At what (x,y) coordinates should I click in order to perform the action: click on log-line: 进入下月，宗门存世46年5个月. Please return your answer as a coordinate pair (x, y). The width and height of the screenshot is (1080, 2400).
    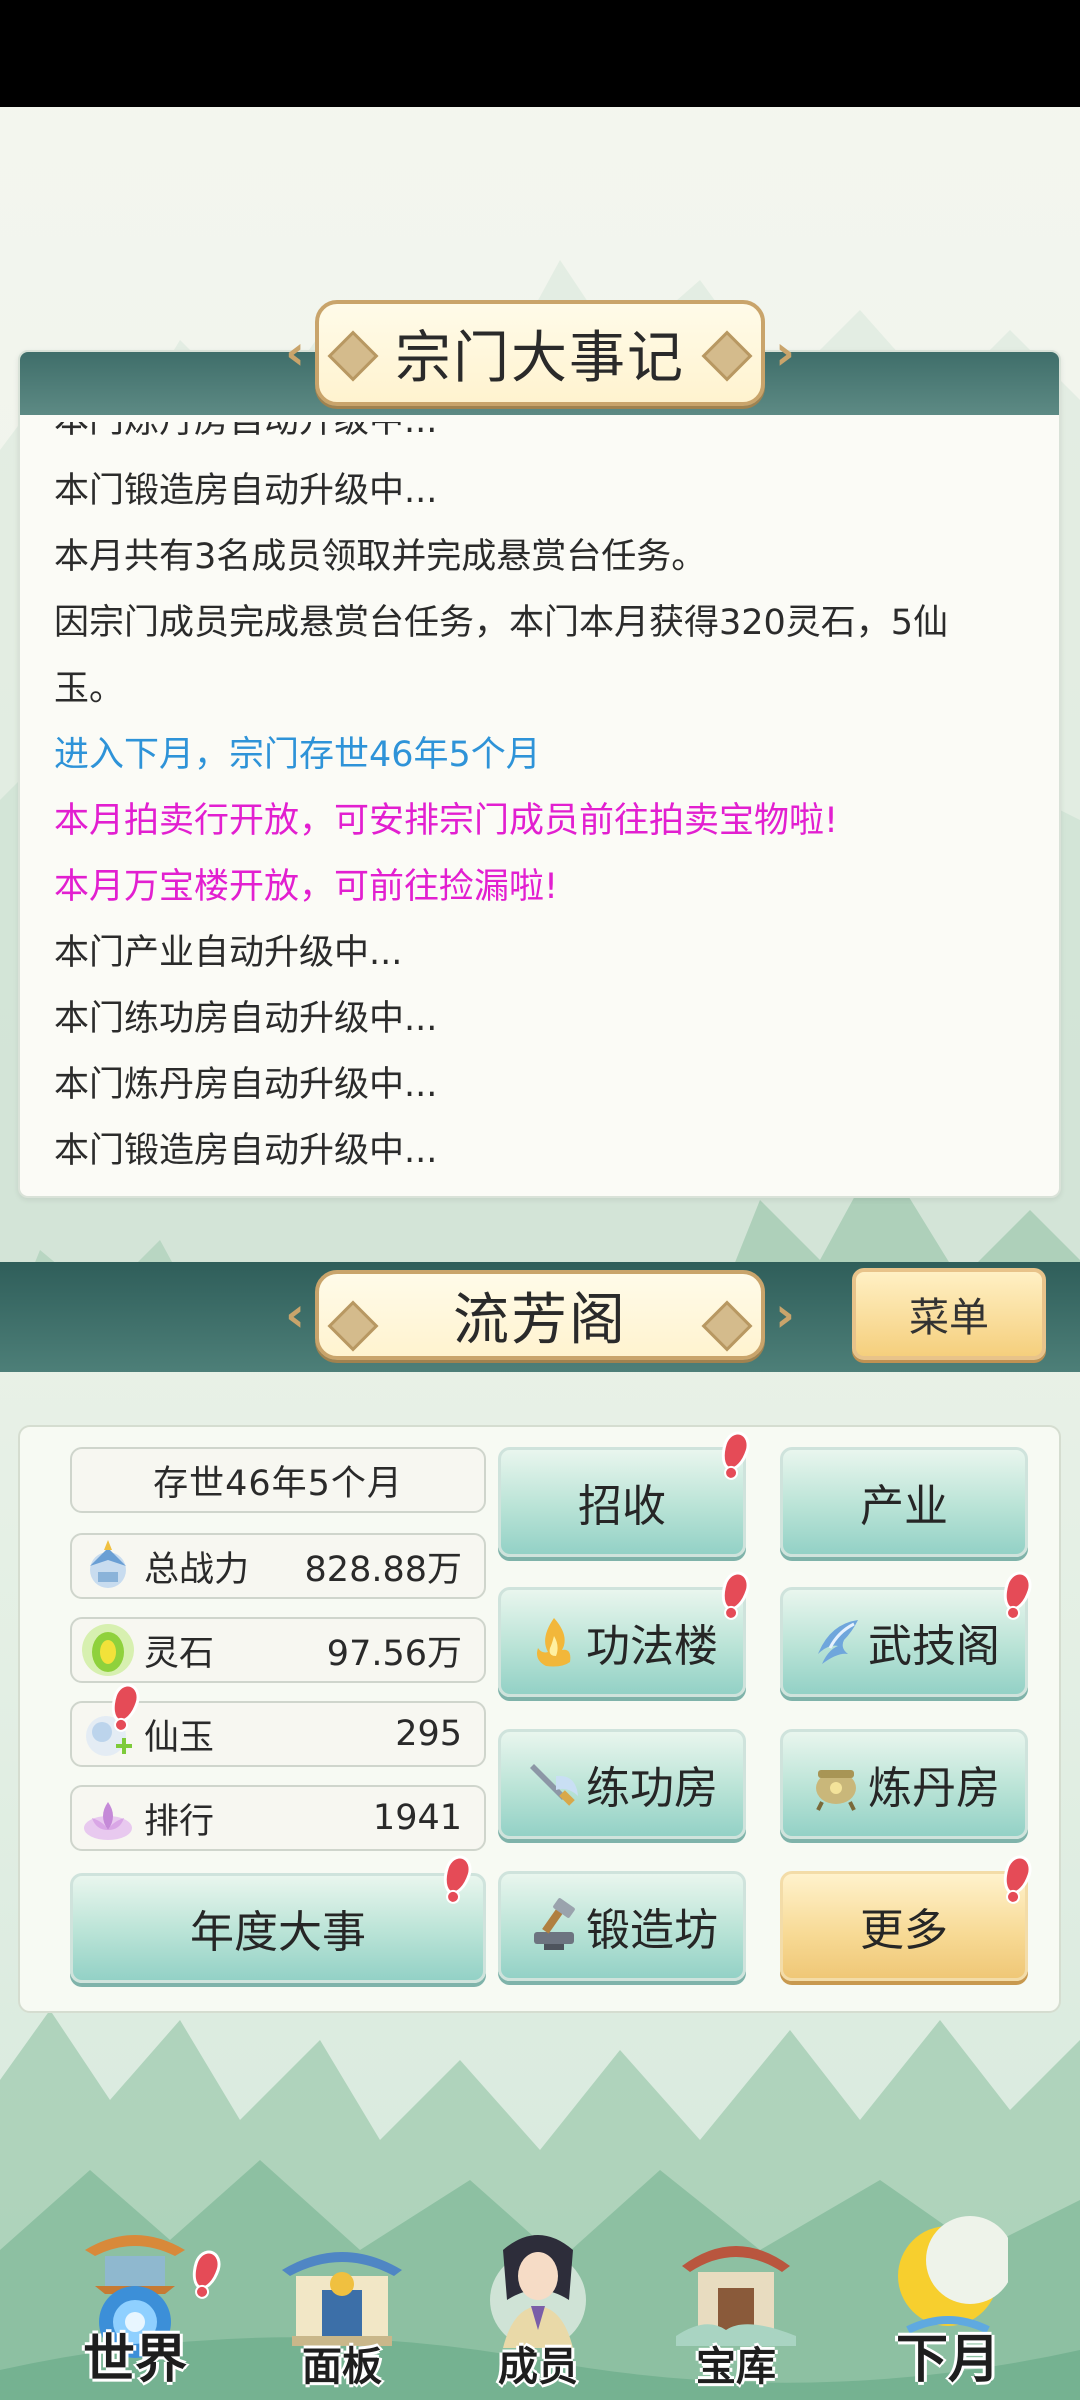
    Looking at the image, I should click on (297, 755).